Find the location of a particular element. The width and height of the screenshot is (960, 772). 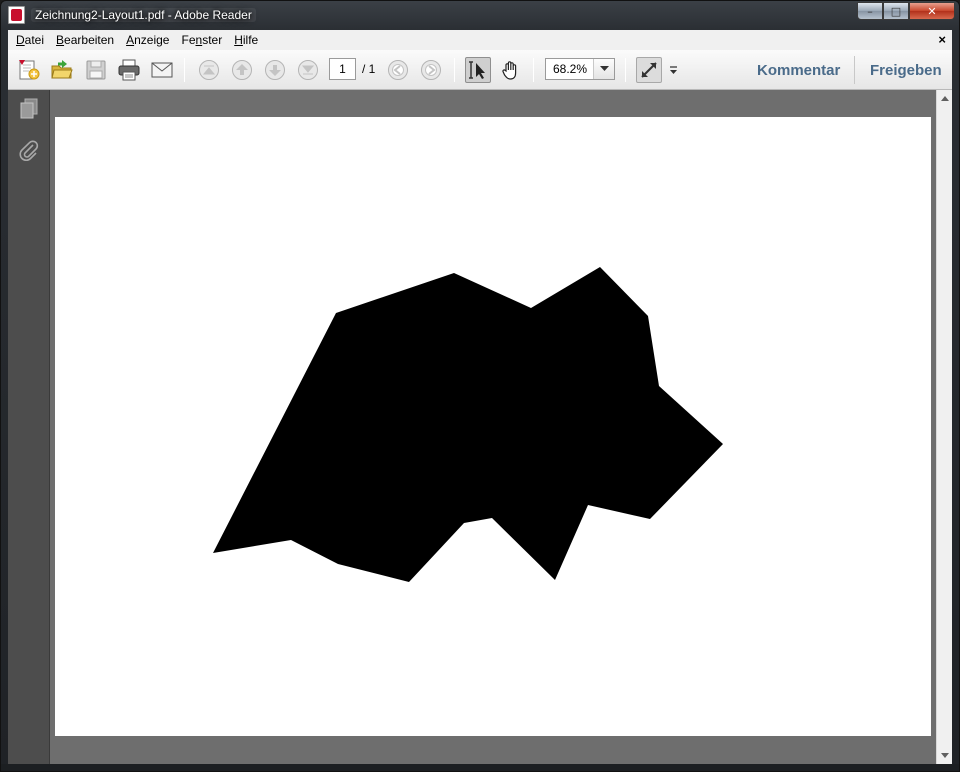

toolbar: 1 / 1 68.2% Kommentar Freigeben is located at coordinates (480, 70).